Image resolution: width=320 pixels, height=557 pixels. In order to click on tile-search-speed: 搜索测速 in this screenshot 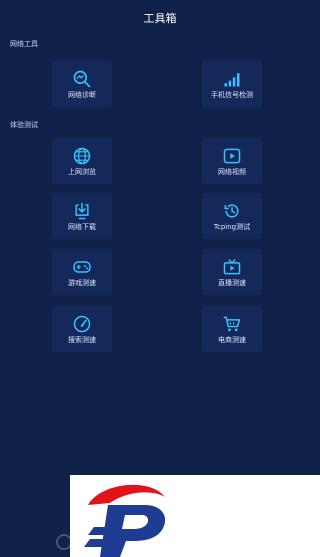, I will do `click(82, 329)`.